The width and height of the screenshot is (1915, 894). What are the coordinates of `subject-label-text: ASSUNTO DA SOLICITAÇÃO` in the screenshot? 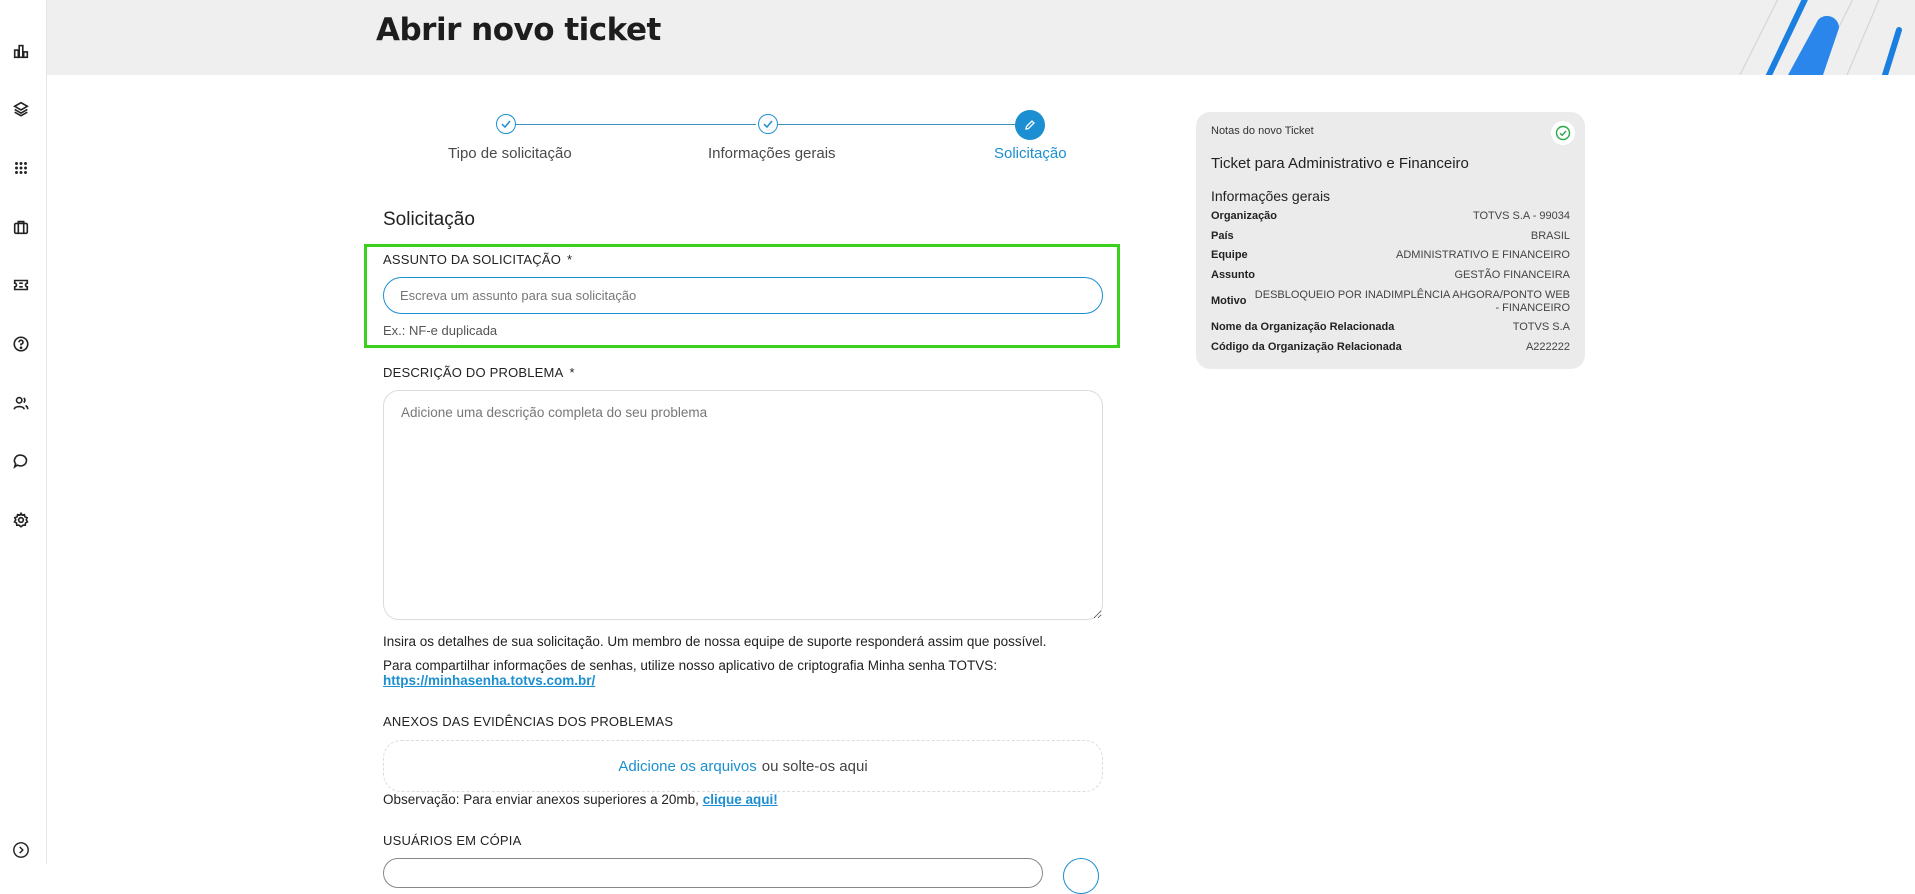 It's located at (472, 259).